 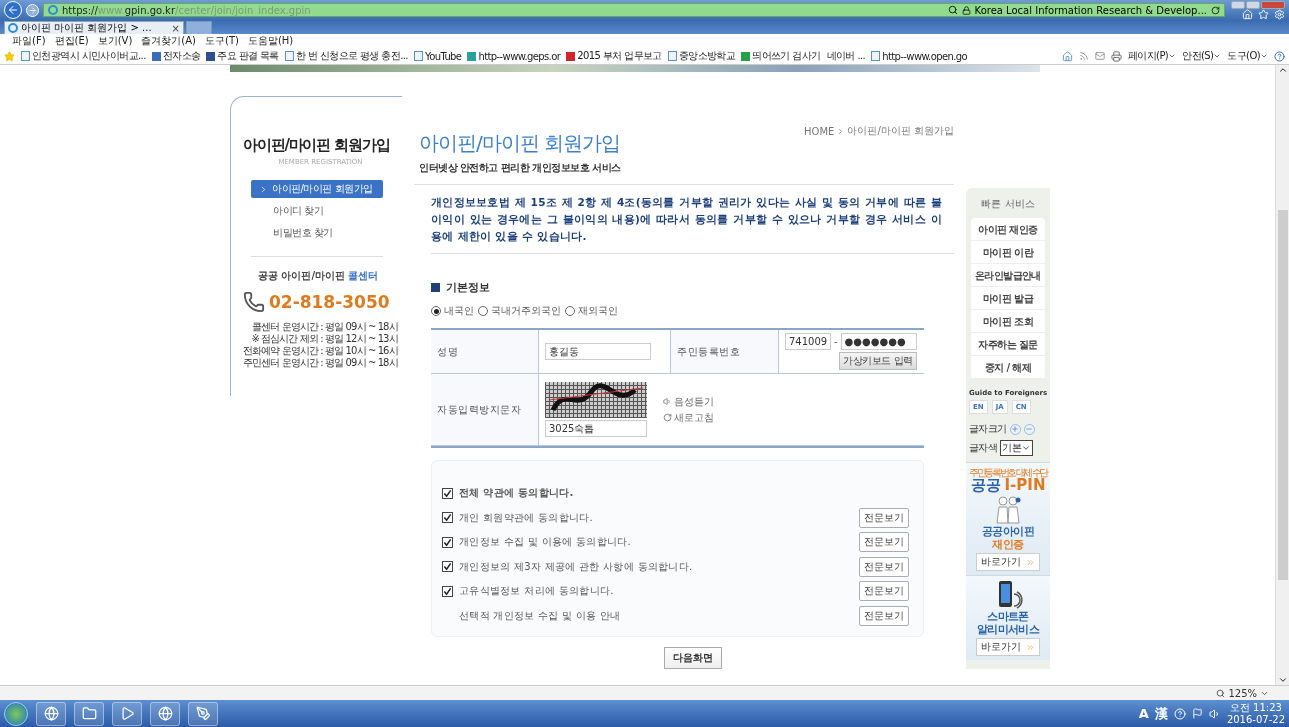 I want to click on volume-icon, so click(x=1214, y=713).